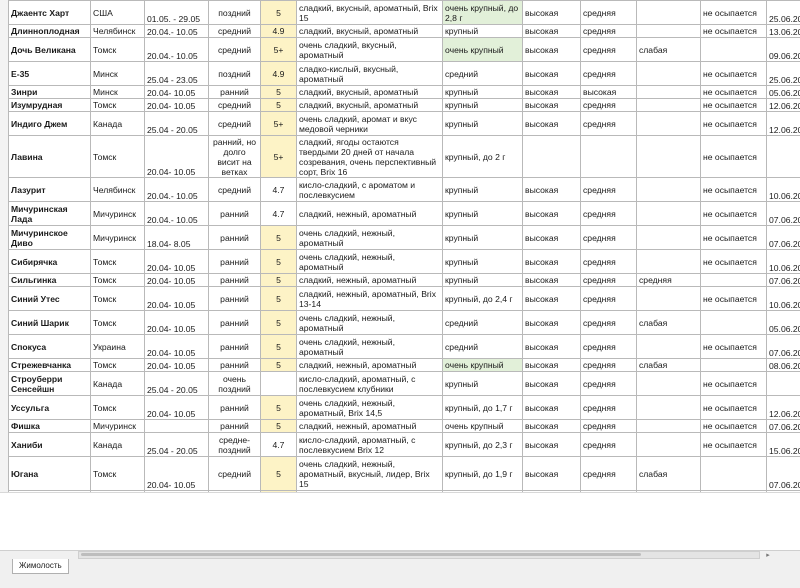 The width and height of the screenshot is (800, 588). What do you see at coordinates (783, 365) in the screenshot?
I see `cell-harvest-date: 08.06.2020` at bounding box center [783, 365].